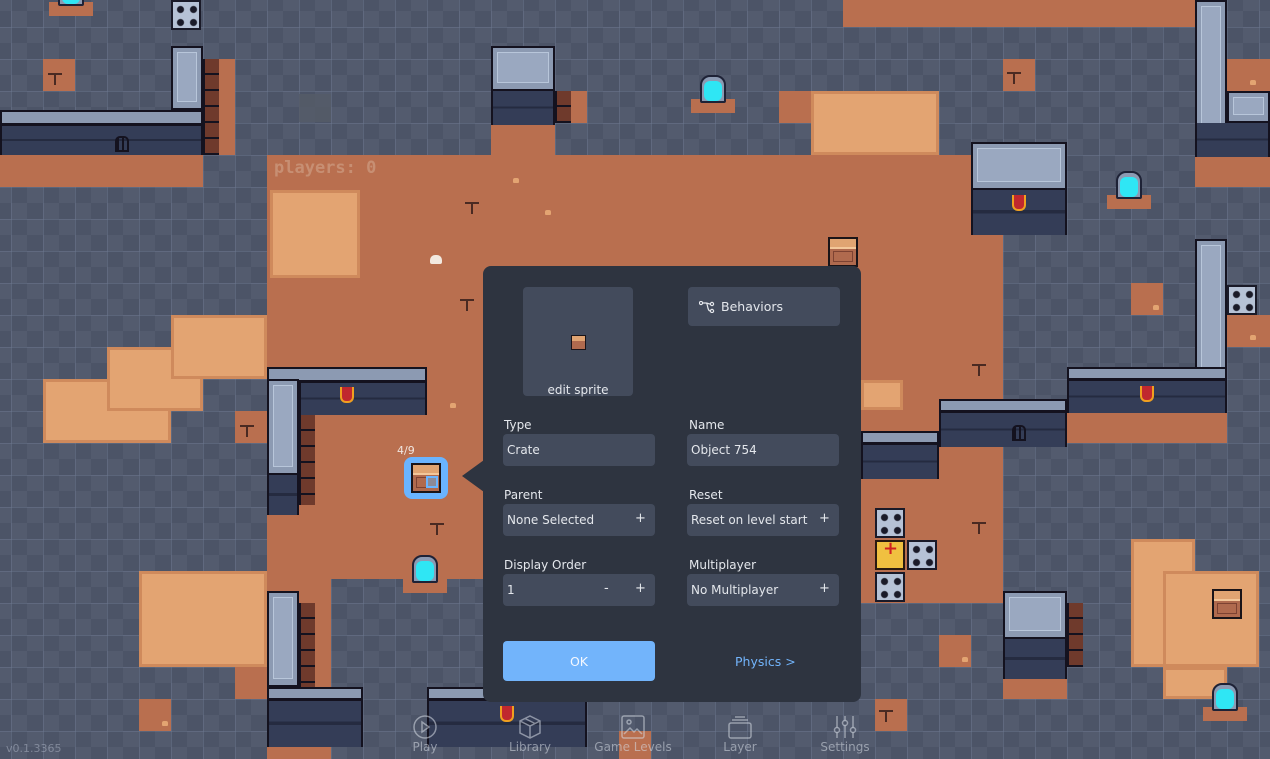  What do you see at coordinates (436, 259) in the screenshot?
I see `skull` at bounding box center [436, 259].